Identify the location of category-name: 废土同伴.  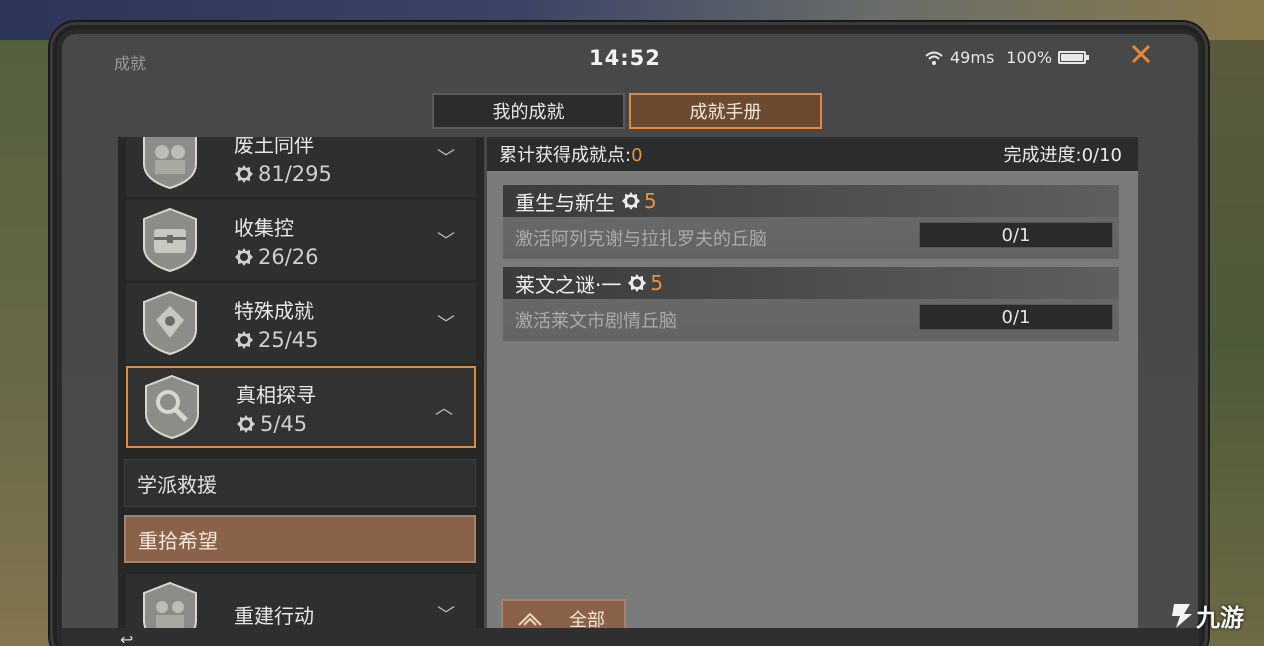
(274, 147).